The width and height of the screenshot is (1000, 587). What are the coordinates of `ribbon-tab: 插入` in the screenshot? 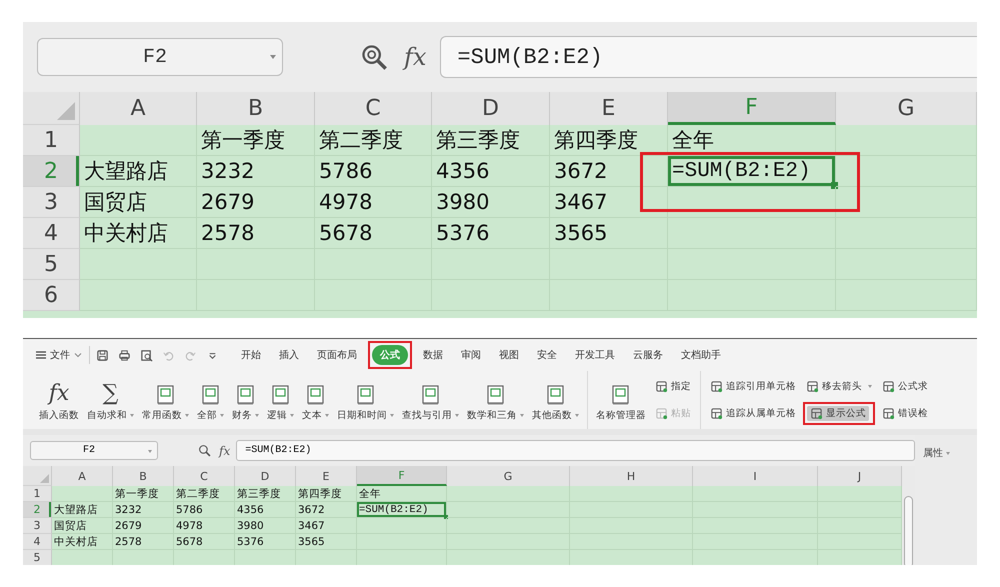 It's located at (289, 355).